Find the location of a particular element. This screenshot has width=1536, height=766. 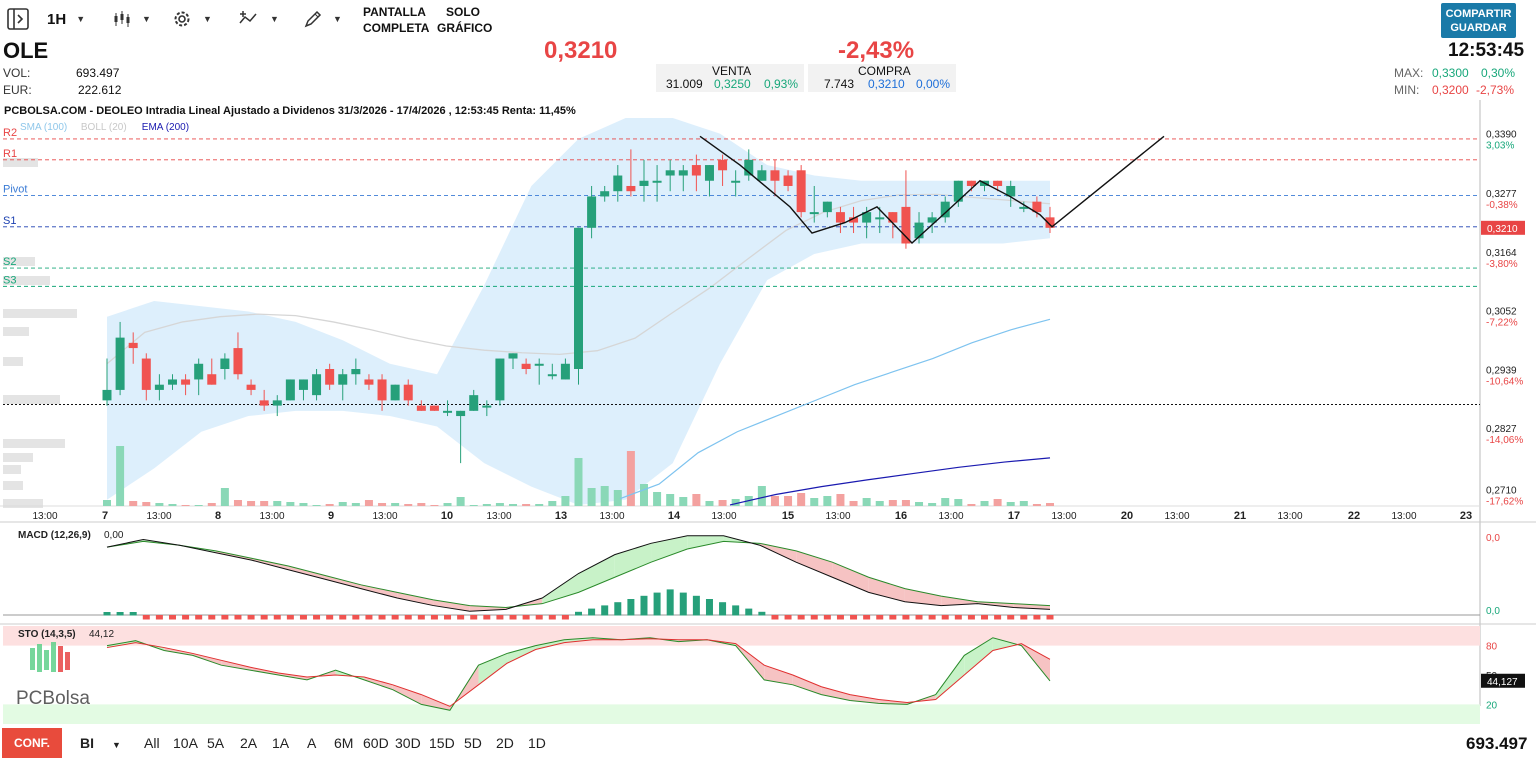

chevron-down-icon: ▼ is located at coordinates (146, 19).